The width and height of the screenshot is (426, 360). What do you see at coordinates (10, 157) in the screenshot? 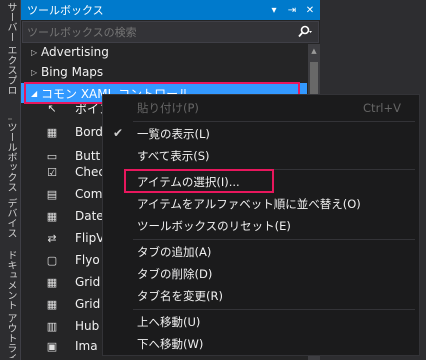
I see `rail-tab-toolbox: ツールボックス` at bounding box center [10, 157].